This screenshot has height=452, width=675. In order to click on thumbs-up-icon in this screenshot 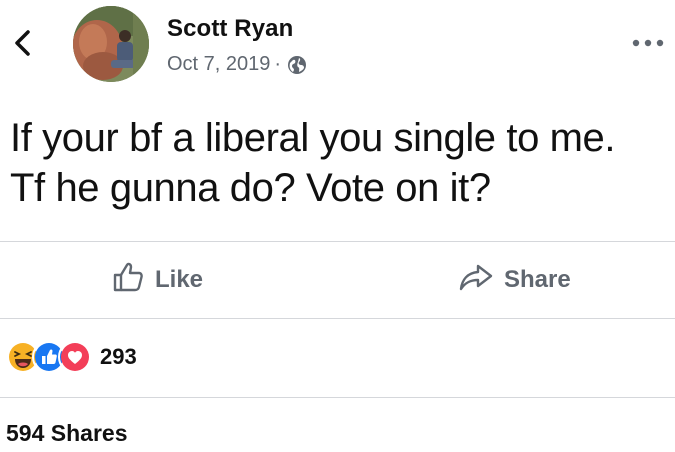, I will do `click(133, 280)`.